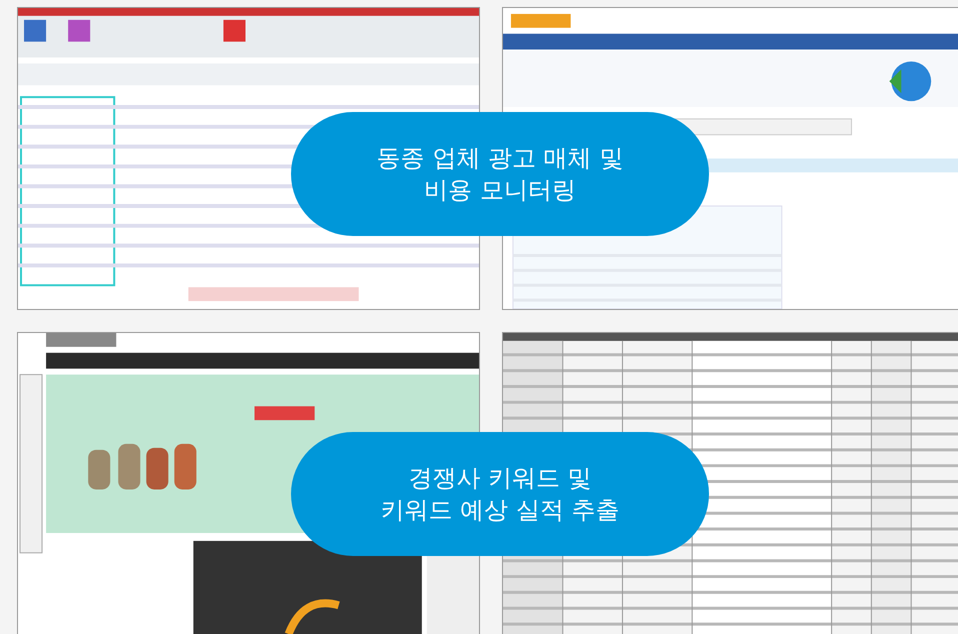 This screenshot has height=634, width=958. Describe the element at coordinates (500, 174) in the screenshot. I see `caption-text: 동종 업체 광고 매체 및 비용 모니터링` at that location.